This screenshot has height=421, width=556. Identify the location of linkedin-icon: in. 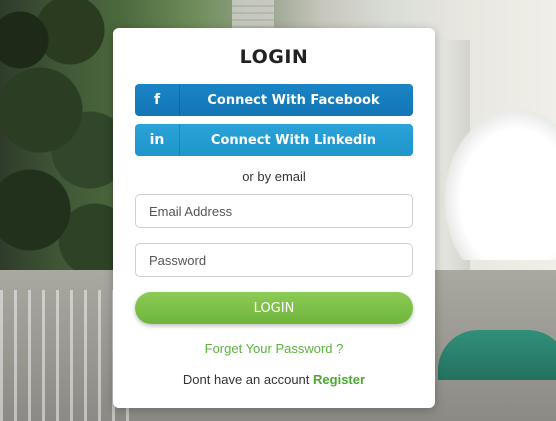
(157, 140).